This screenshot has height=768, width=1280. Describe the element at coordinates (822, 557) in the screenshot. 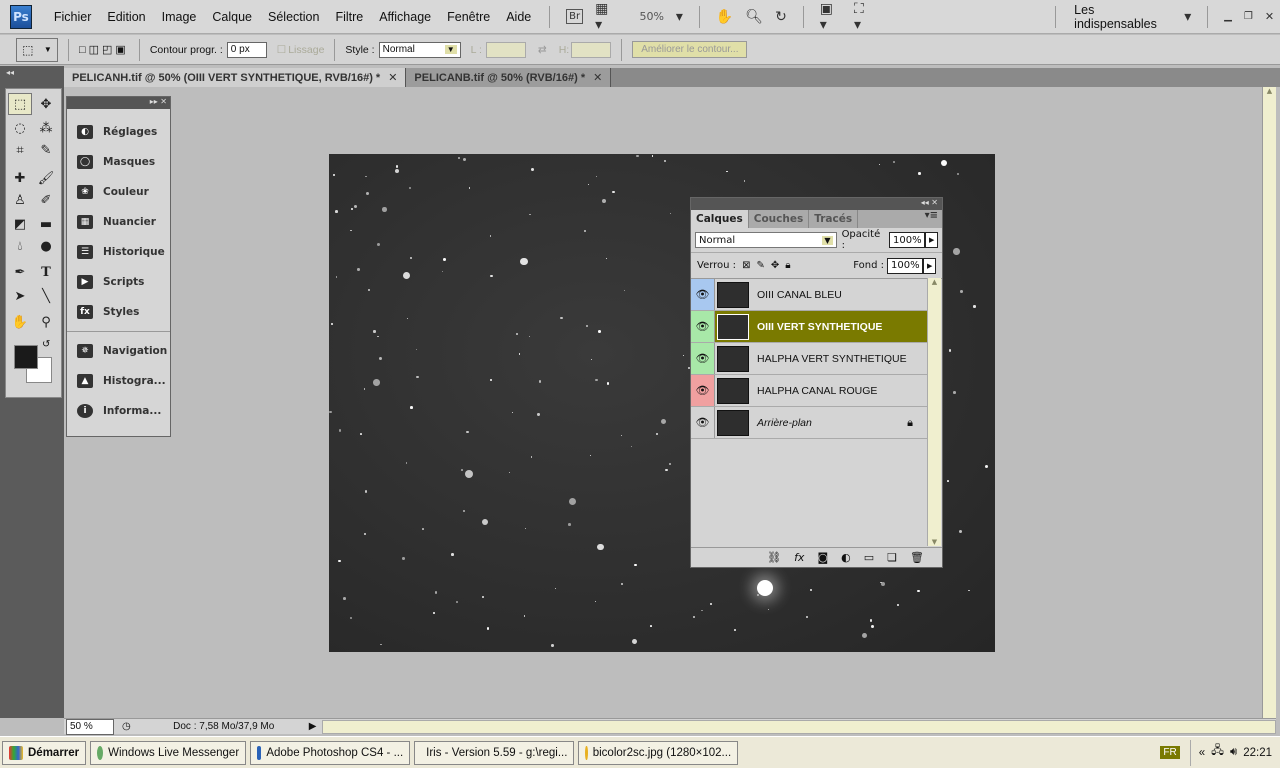

I see `add-mask-icon: ◙` at that location.